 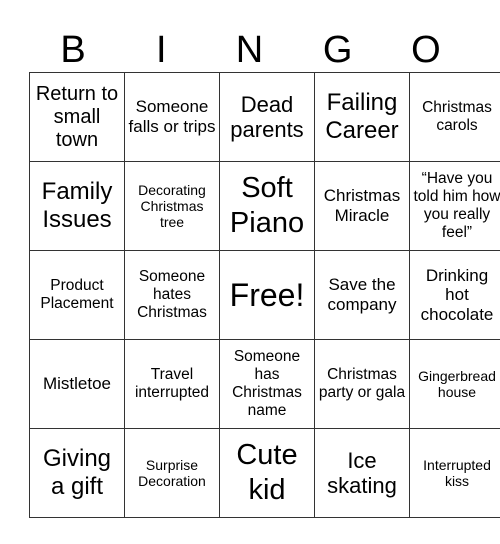 I want to click on bingo-cell: Surprise Decoration, so click(x=172, y=473).